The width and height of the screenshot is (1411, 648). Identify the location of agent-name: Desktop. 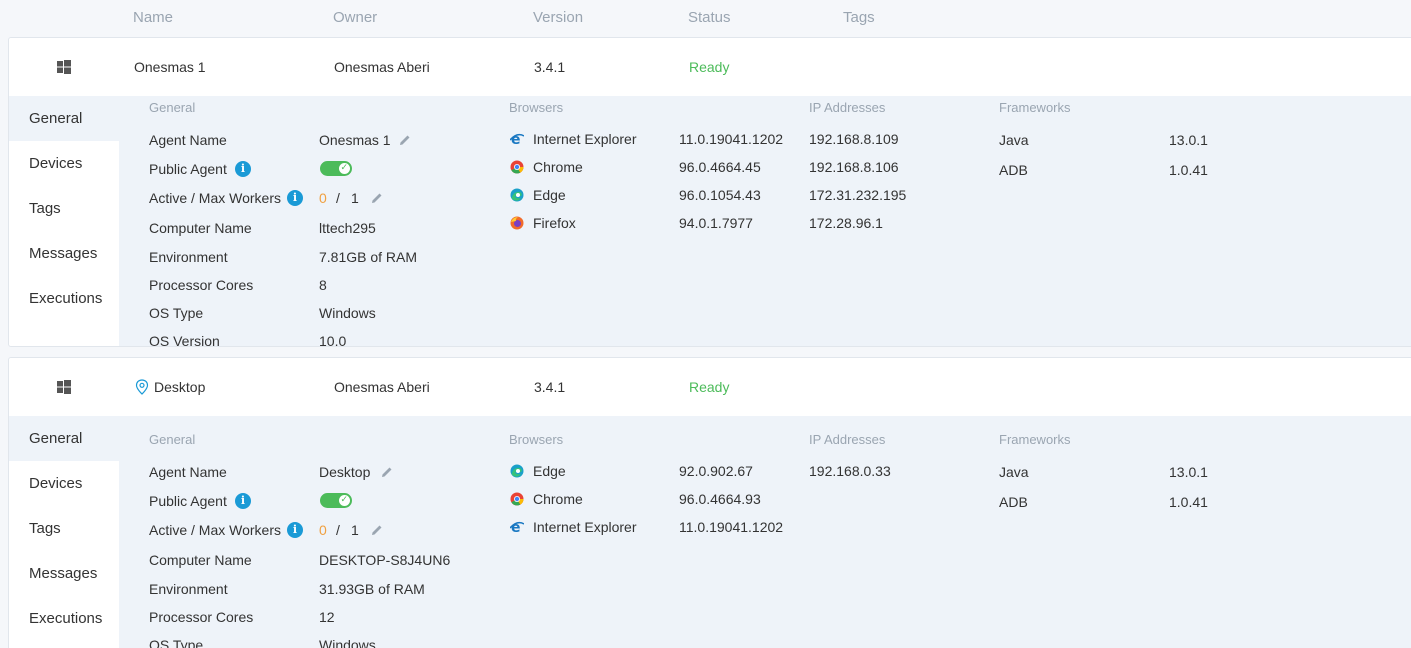
(180, 387).